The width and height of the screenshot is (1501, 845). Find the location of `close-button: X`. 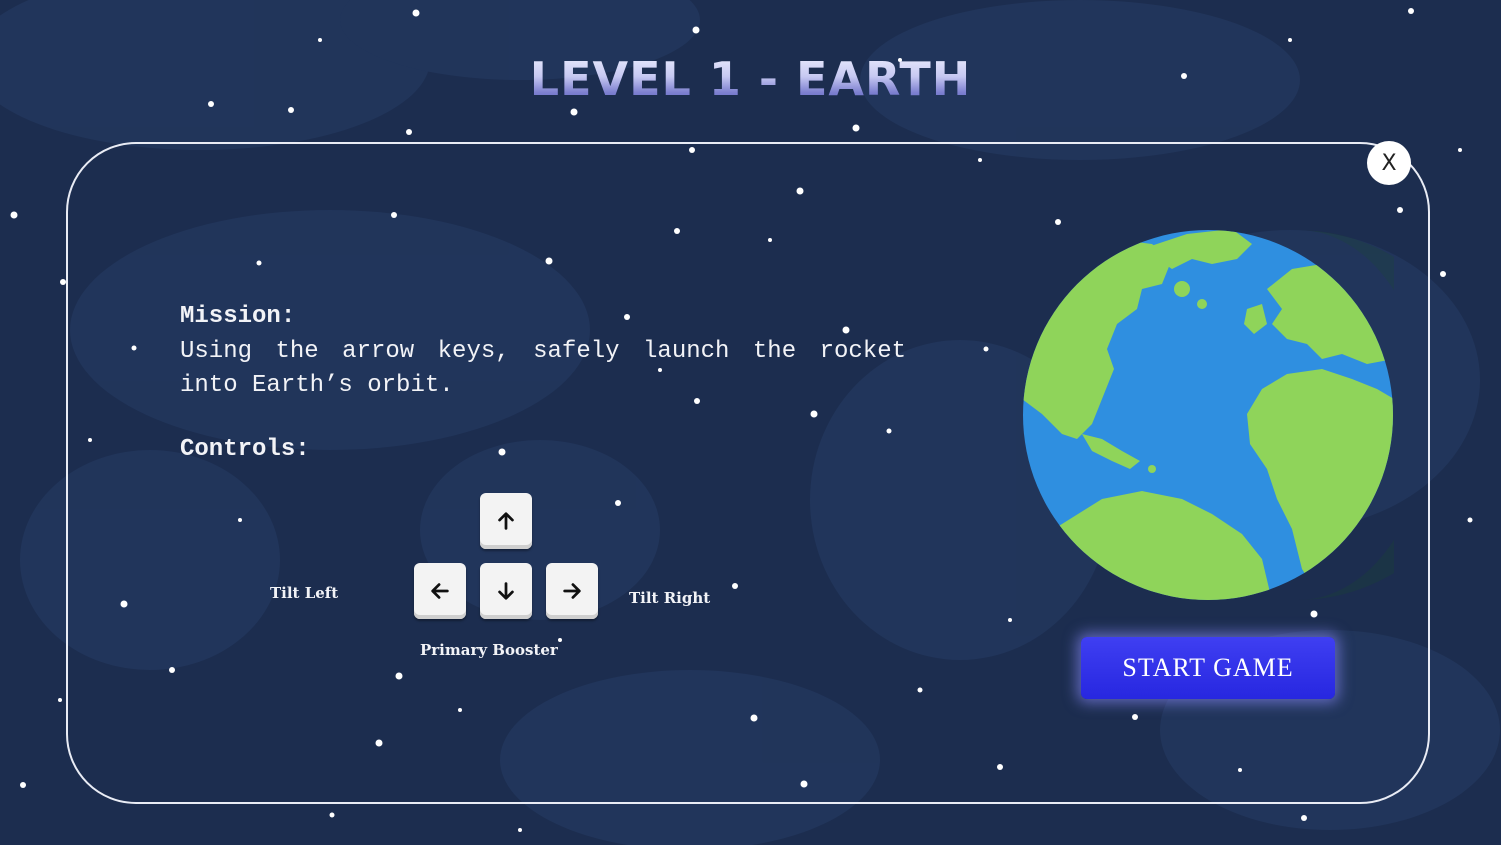

close-button: X is located at coordinates (1389, 163).